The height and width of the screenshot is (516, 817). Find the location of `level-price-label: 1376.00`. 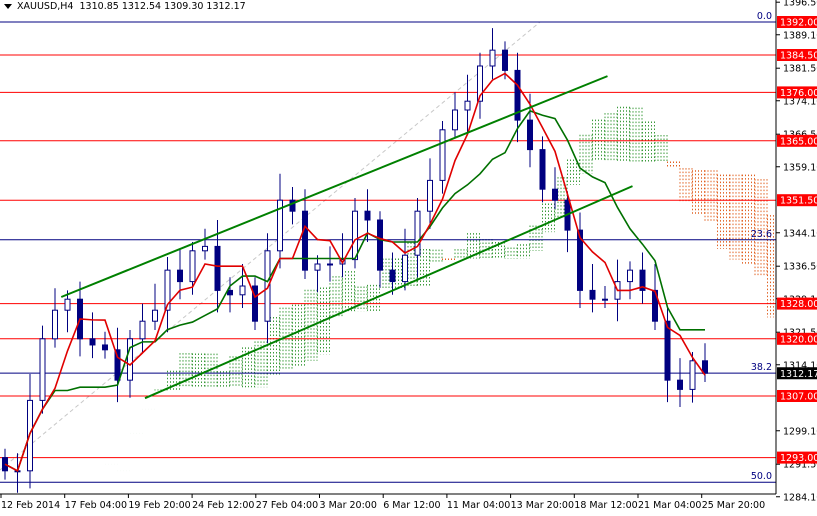

level-price-label: 1376.00 is located at coordinates (798, 93).